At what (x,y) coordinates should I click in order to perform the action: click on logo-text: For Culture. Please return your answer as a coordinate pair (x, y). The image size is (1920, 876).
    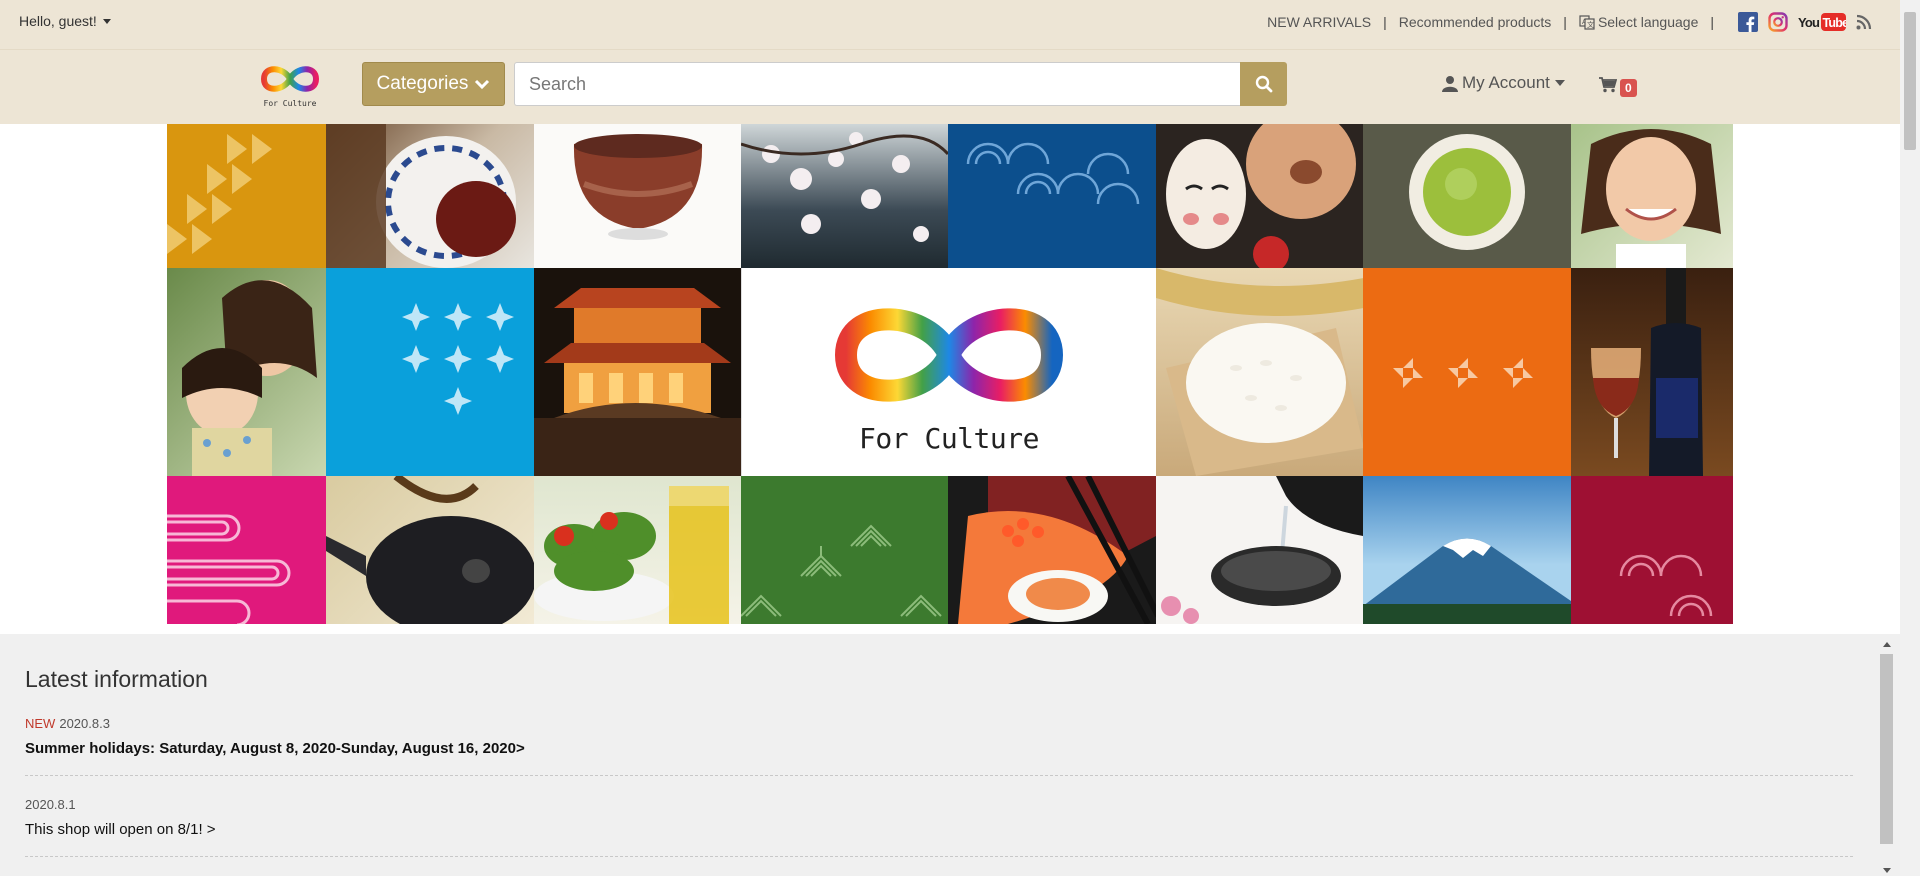
    Looking at the image, I should click on (290, 103).